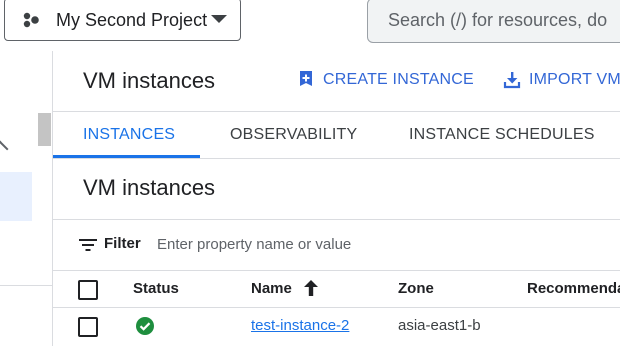 This screenshot has height=346, width=620. Describe the element at coordinates (502, 135) in the screenshot. I see `tab-instance-schedules: INSTANCE SCHEDULES` at that location.